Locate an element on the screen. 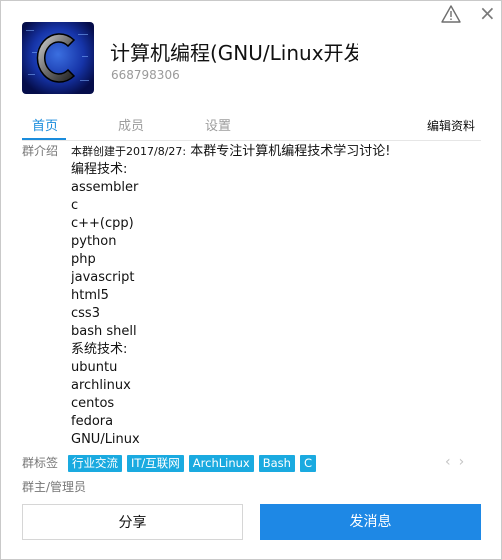 This screenshot has width=502, height=560. group-tag: 行业交流 is located at coordinates (95, 463).